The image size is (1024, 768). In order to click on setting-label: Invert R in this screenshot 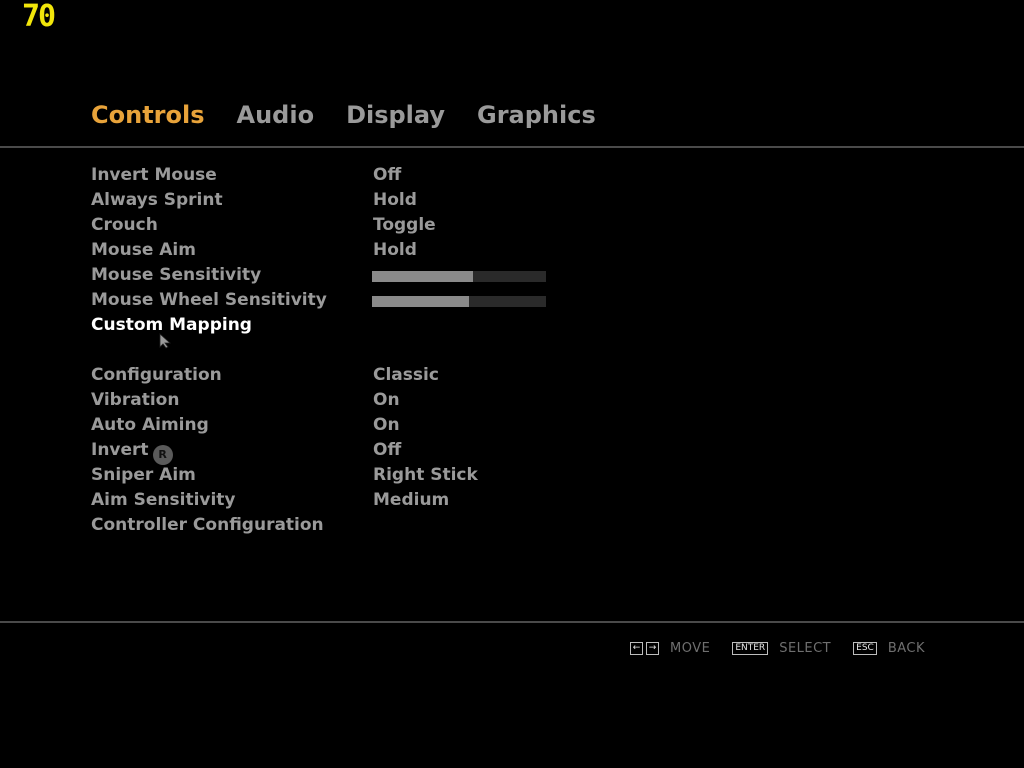, I will do `click(132, 451)`.